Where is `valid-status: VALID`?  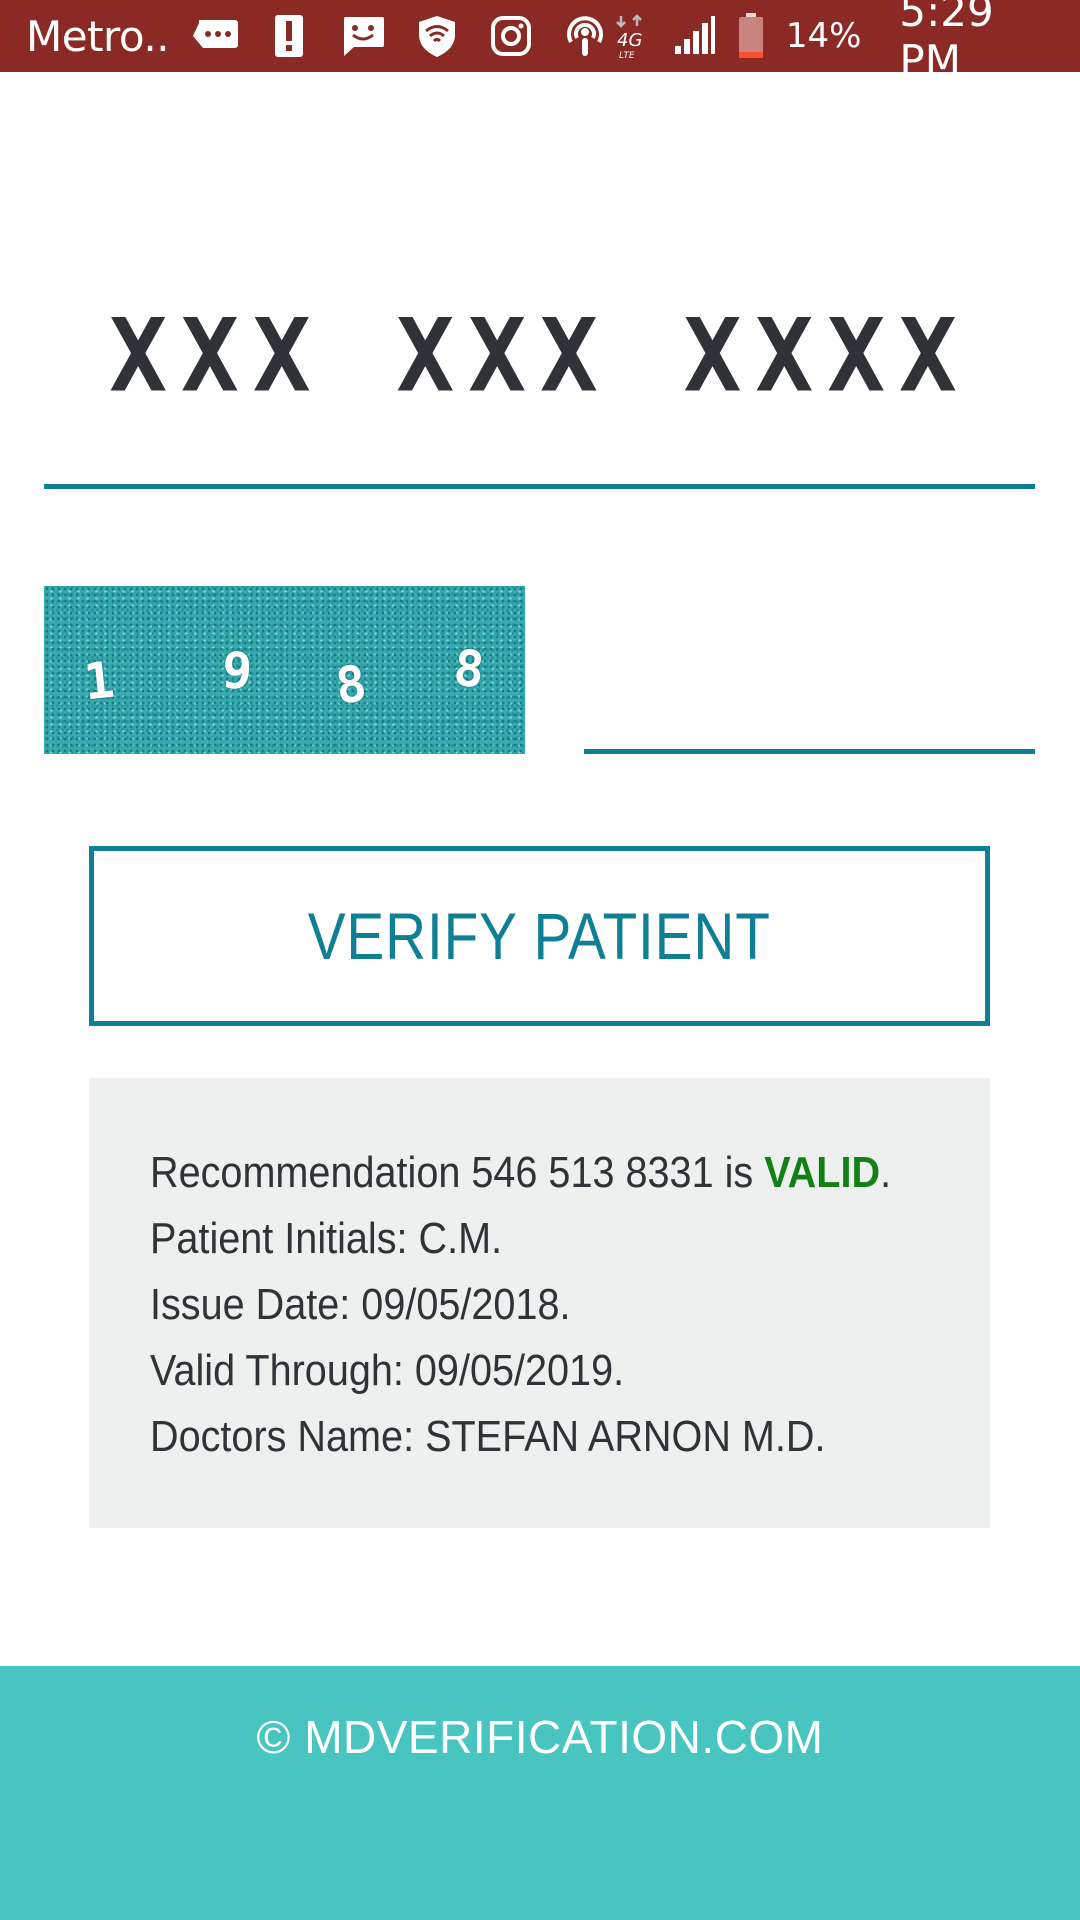
valid-status: VALID is located at coordinates (822, 1172).